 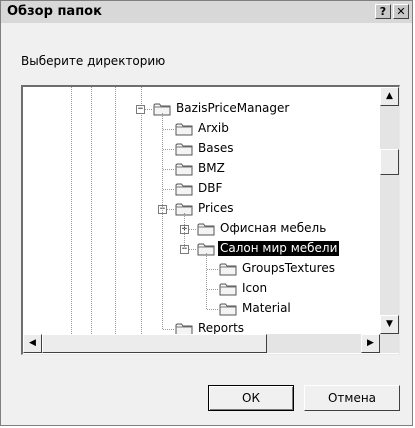 I want to click on scroll-down-button: ▼, so click(x=389, y=324).